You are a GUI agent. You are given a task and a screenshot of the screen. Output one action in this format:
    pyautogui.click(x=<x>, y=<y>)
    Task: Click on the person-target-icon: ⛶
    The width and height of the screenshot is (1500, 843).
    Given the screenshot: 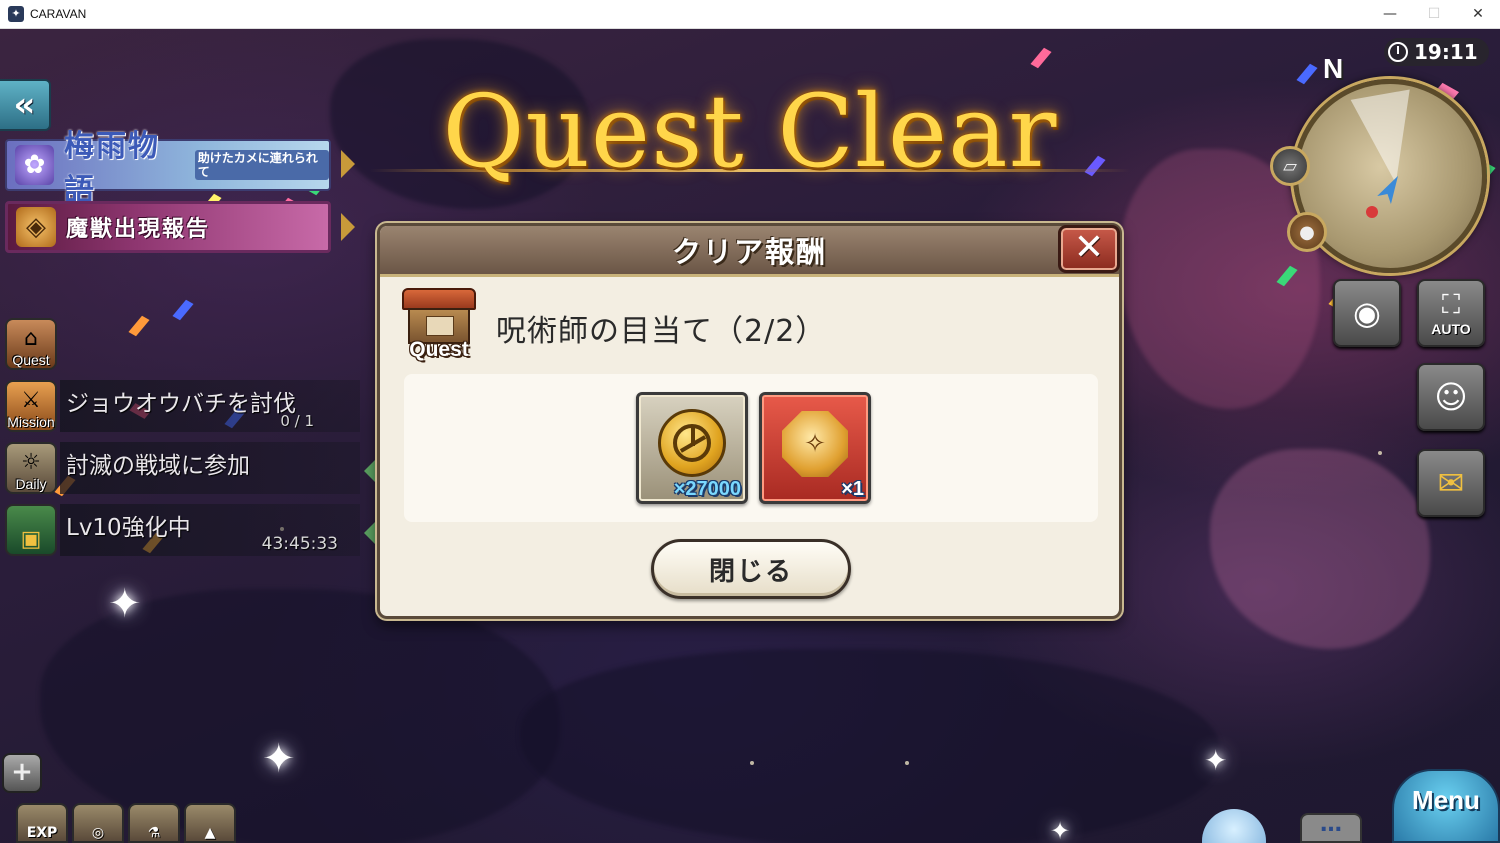 What is the action you would take?
    pyautogui.click(x=1451, y=304)
    